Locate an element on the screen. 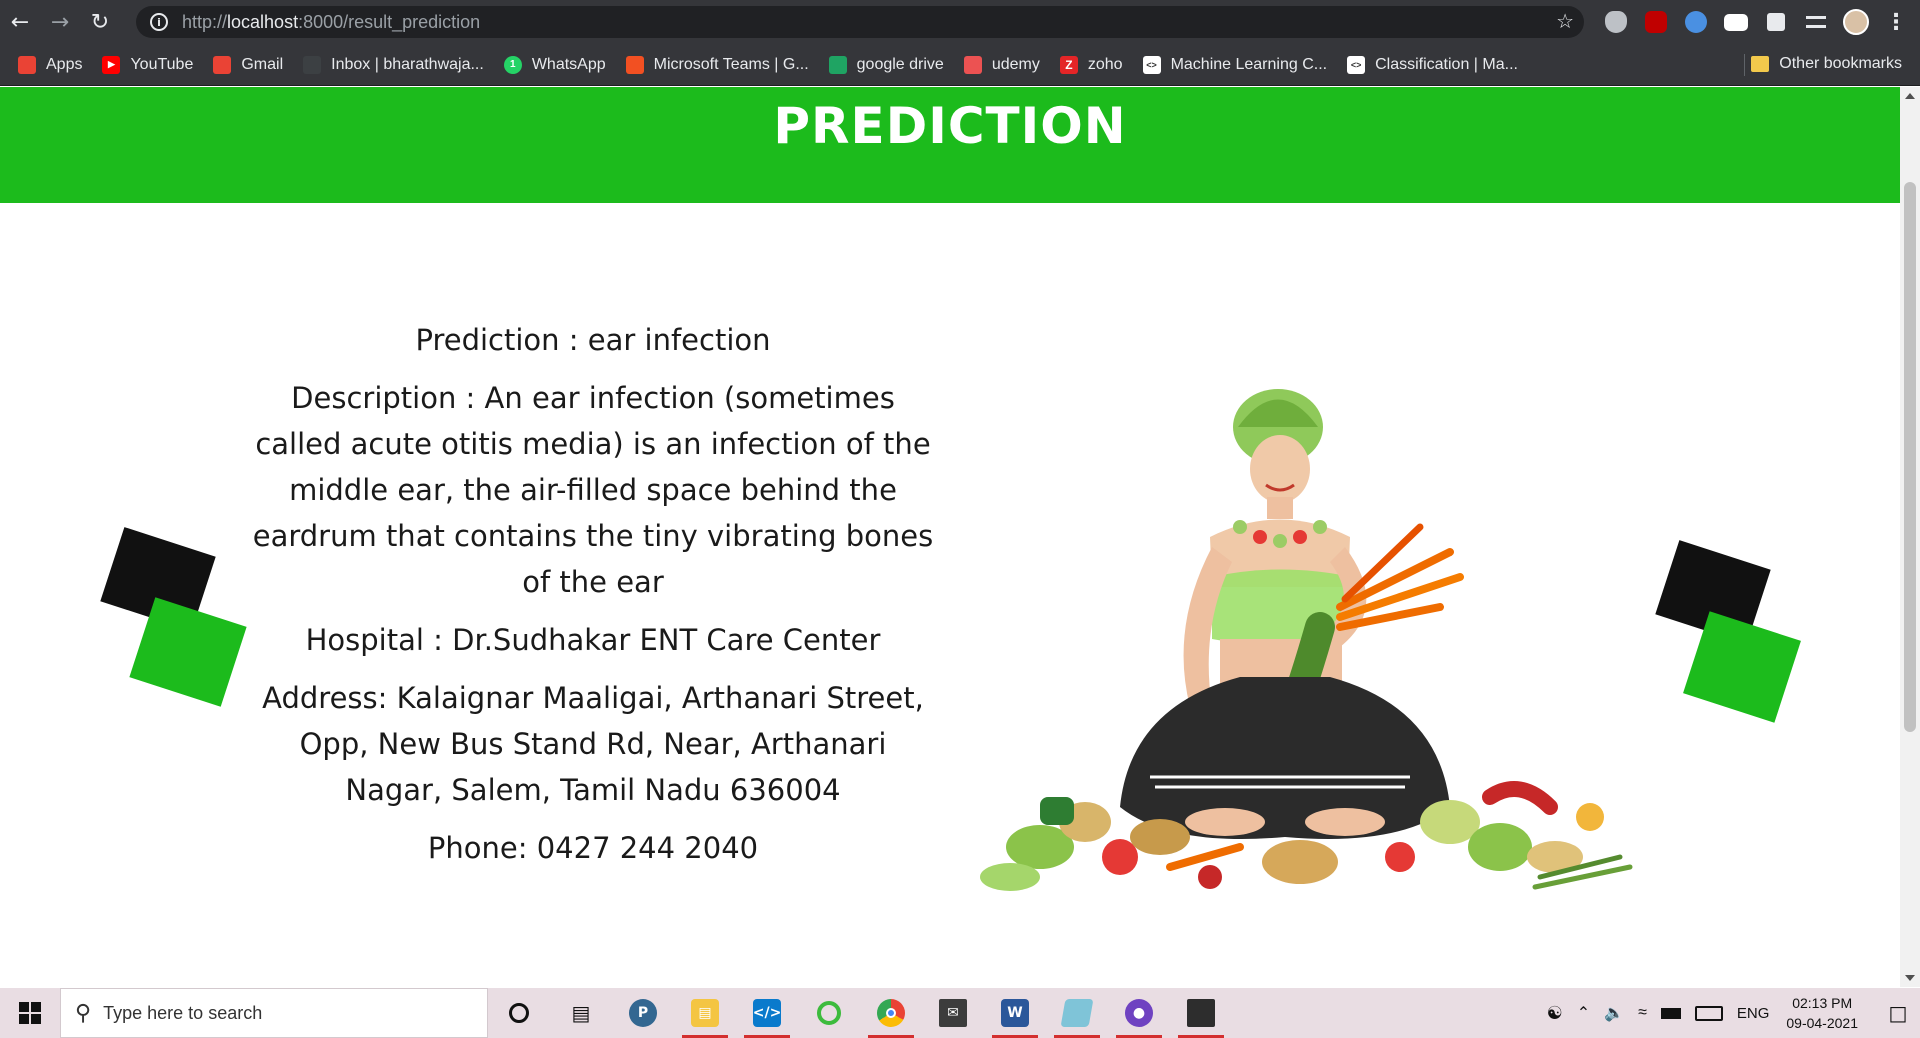  other-bookmarks: Other bookmarks is located at coordinates (1826, 64).